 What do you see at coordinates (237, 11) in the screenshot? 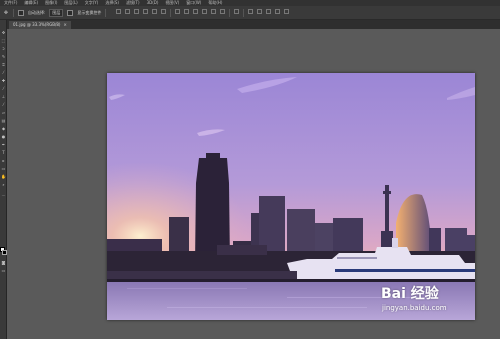
I see `auto-align-icon` at bounding box center [237, 11].